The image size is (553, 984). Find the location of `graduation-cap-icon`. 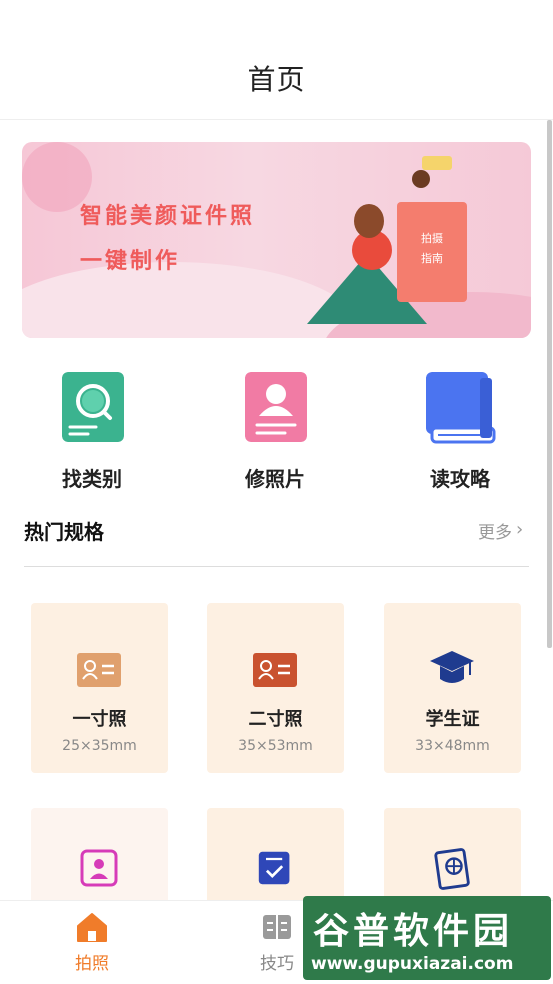

graduation-cap-icon is located at coordinates (452, 667).